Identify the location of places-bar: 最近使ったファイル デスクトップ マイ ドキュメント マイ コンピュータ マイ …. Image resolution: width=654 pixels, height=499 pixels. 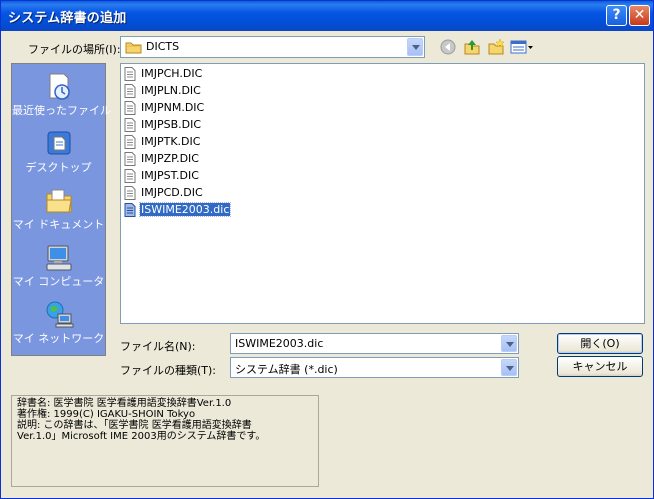
(61, 209).